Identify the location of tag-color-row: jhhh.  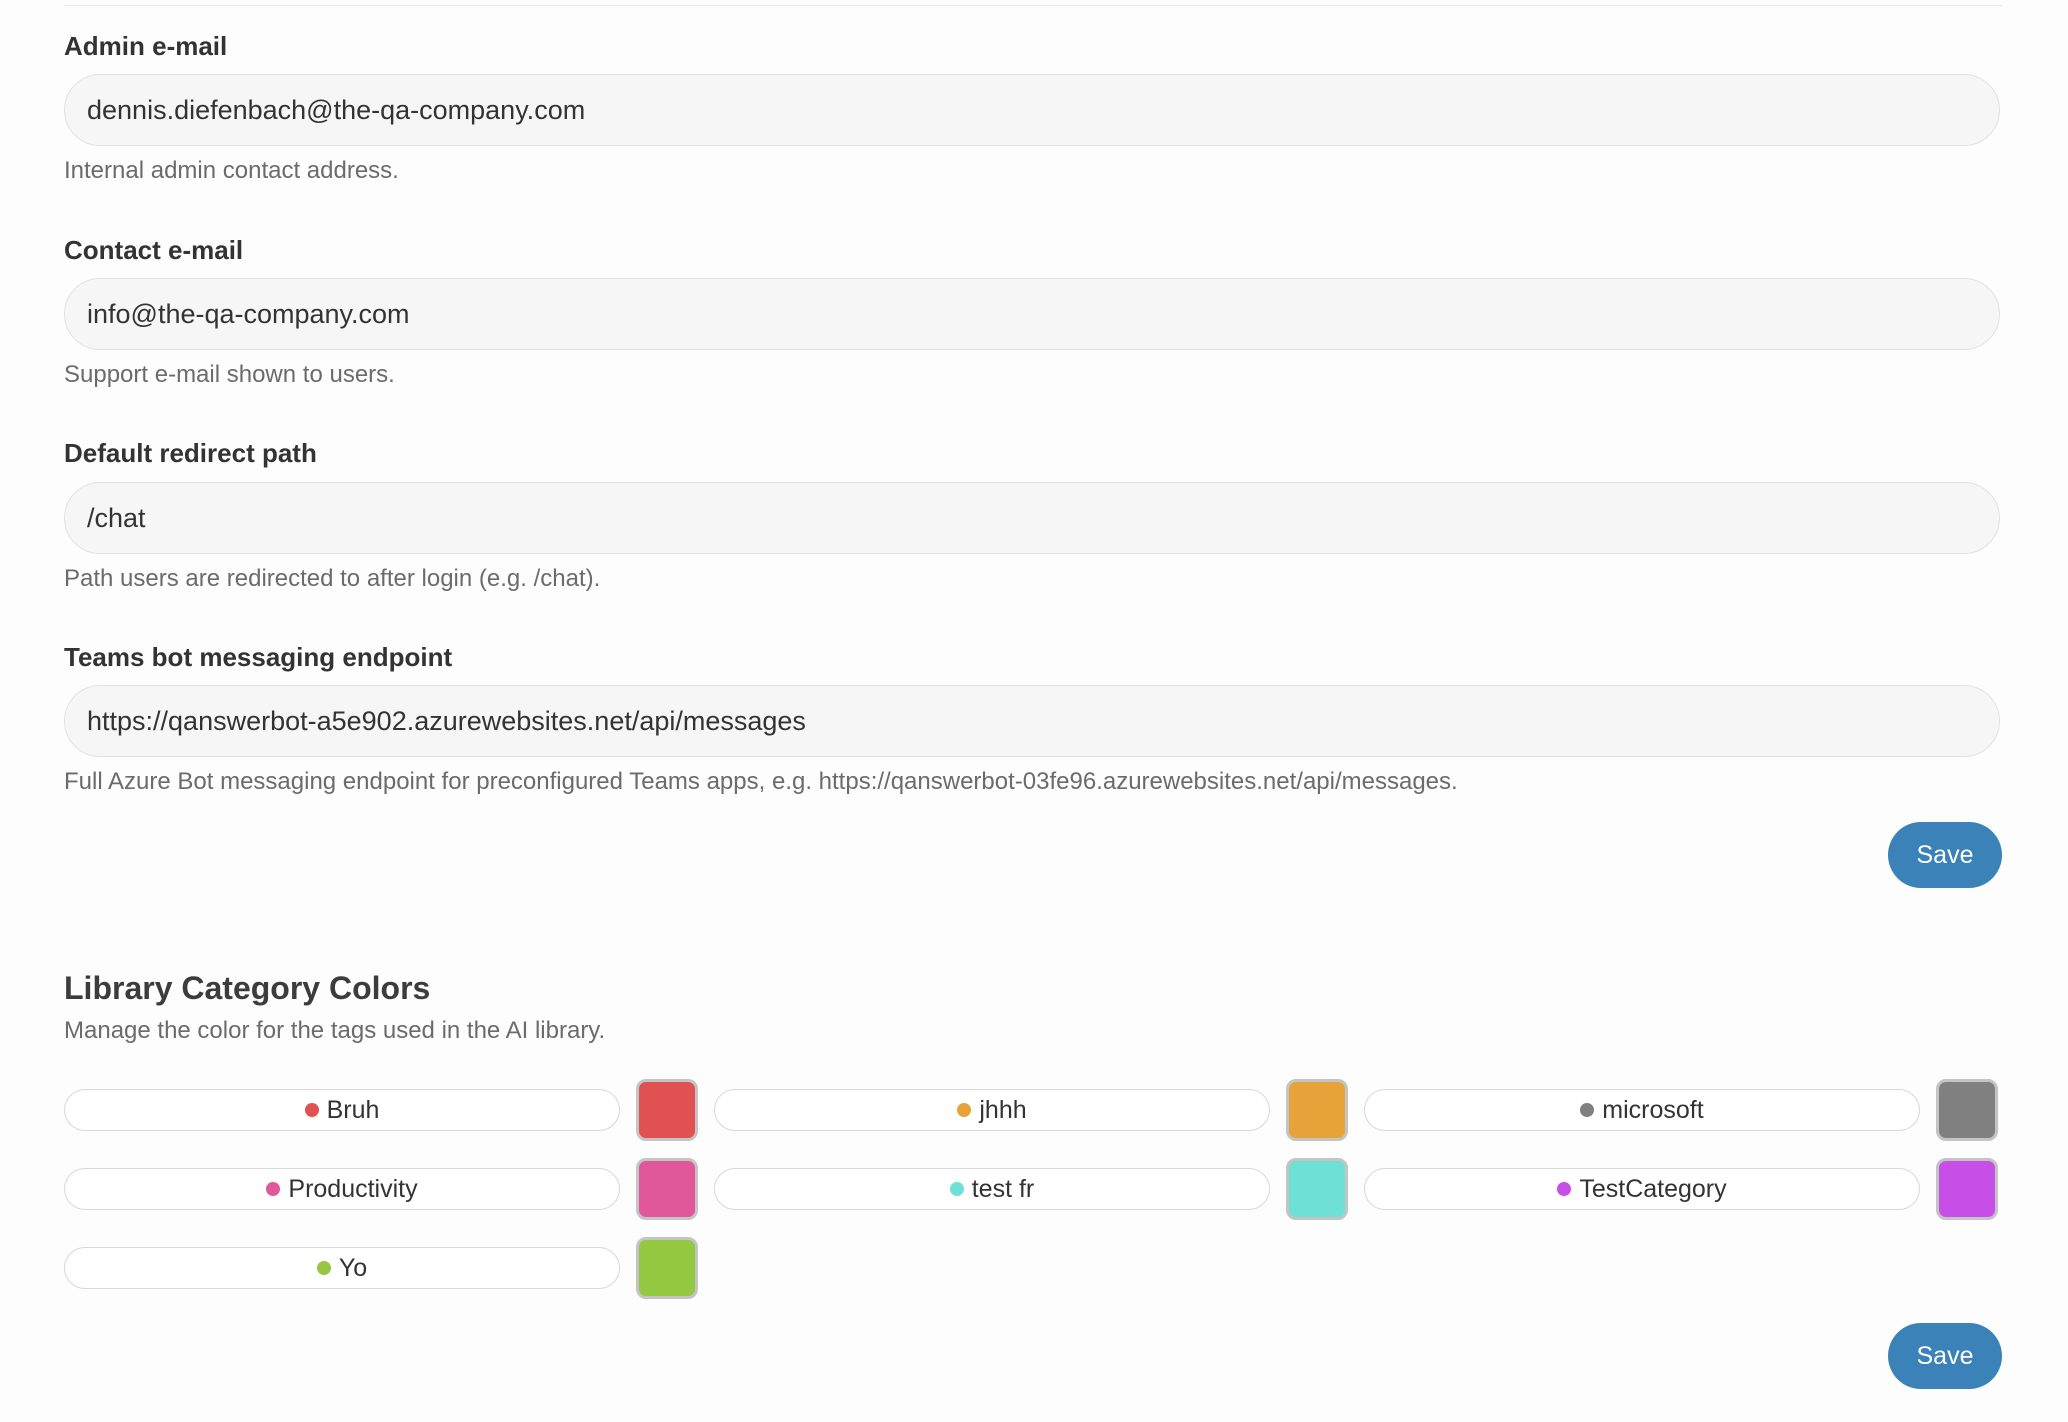
(1039, 1112).